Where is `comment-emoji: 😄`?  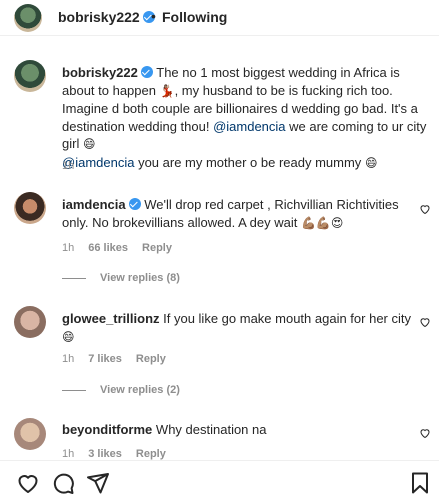
comment-emoji: 😄 is located at coordinates (68, 336).